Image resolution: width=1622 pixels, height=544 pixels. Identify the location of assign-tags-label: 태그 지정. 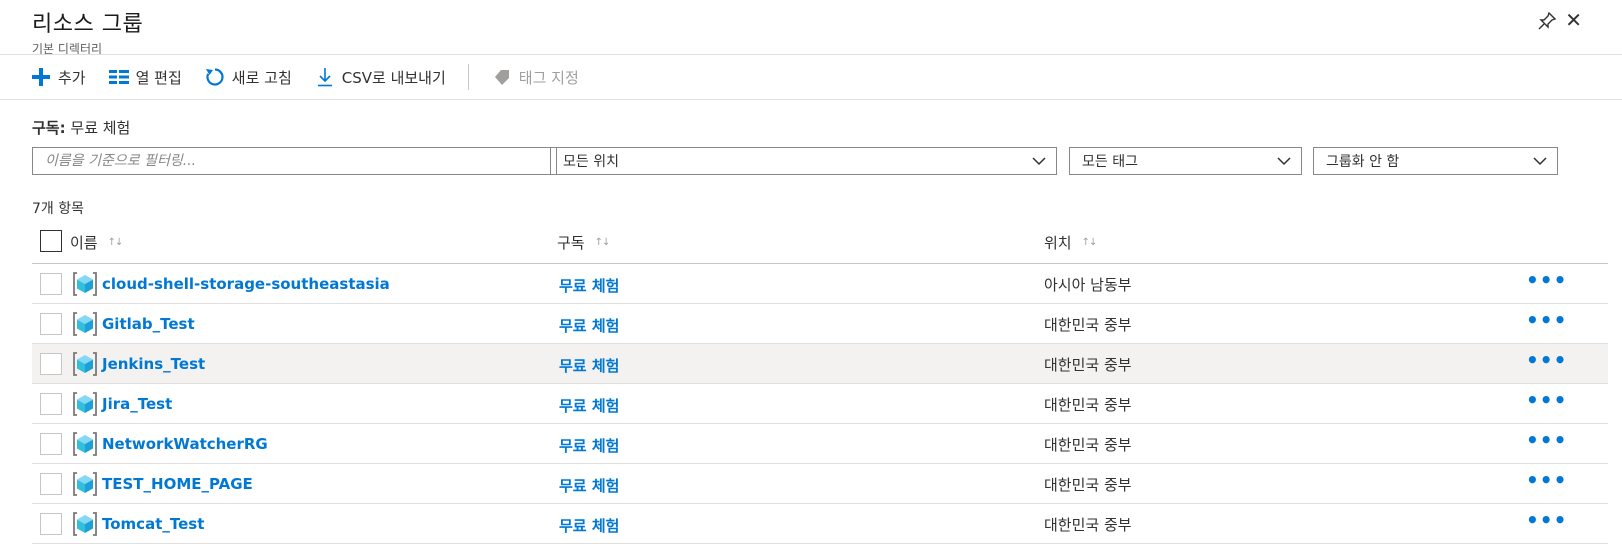
(548, 77).